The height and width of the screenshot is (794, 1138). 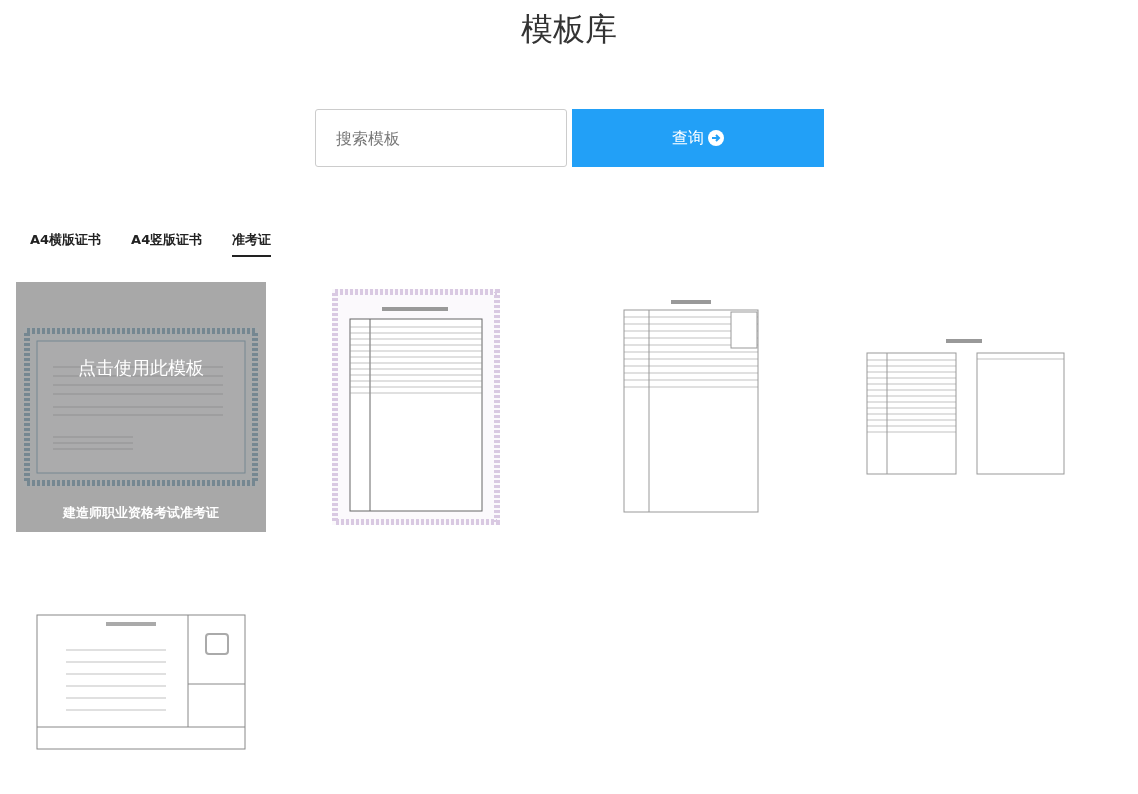 What do you see at coordinates (715, 138) in the screenshot?
I see `arrow-circle-icon` at bounding box center [715, 138].